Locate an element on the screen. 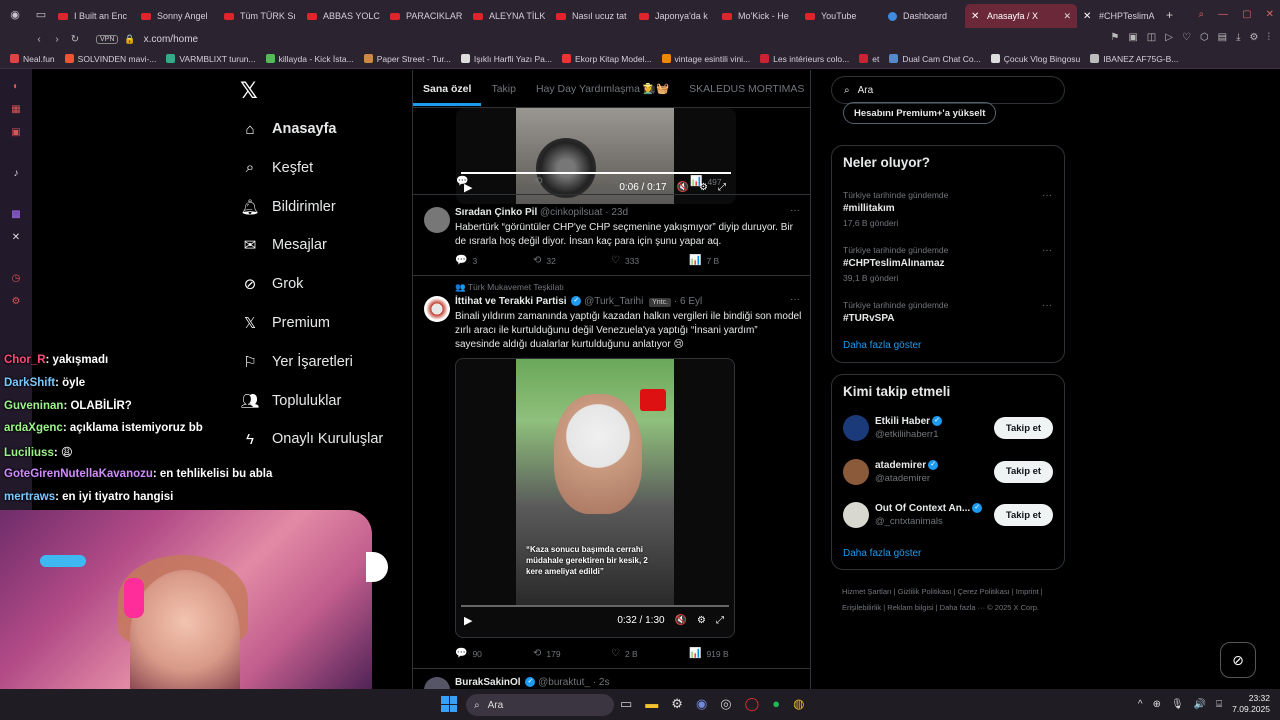  discord-icon: ◉ is located at coordinates (701, 704).